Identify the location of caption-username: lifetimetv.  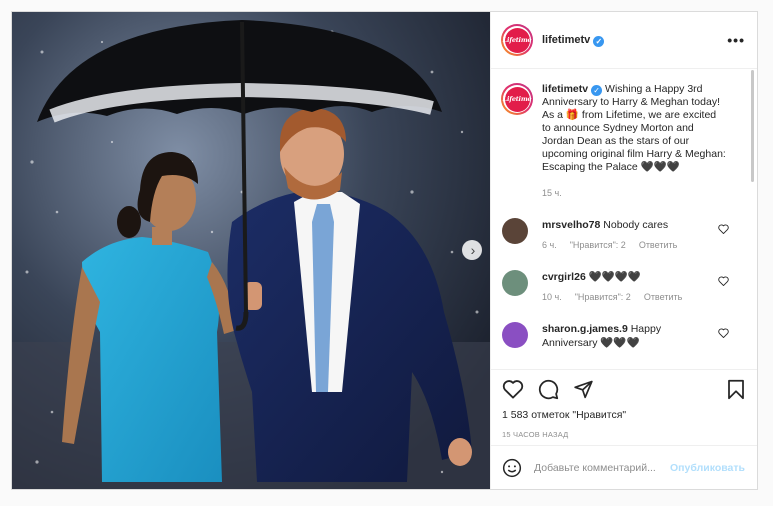
(565, 89).